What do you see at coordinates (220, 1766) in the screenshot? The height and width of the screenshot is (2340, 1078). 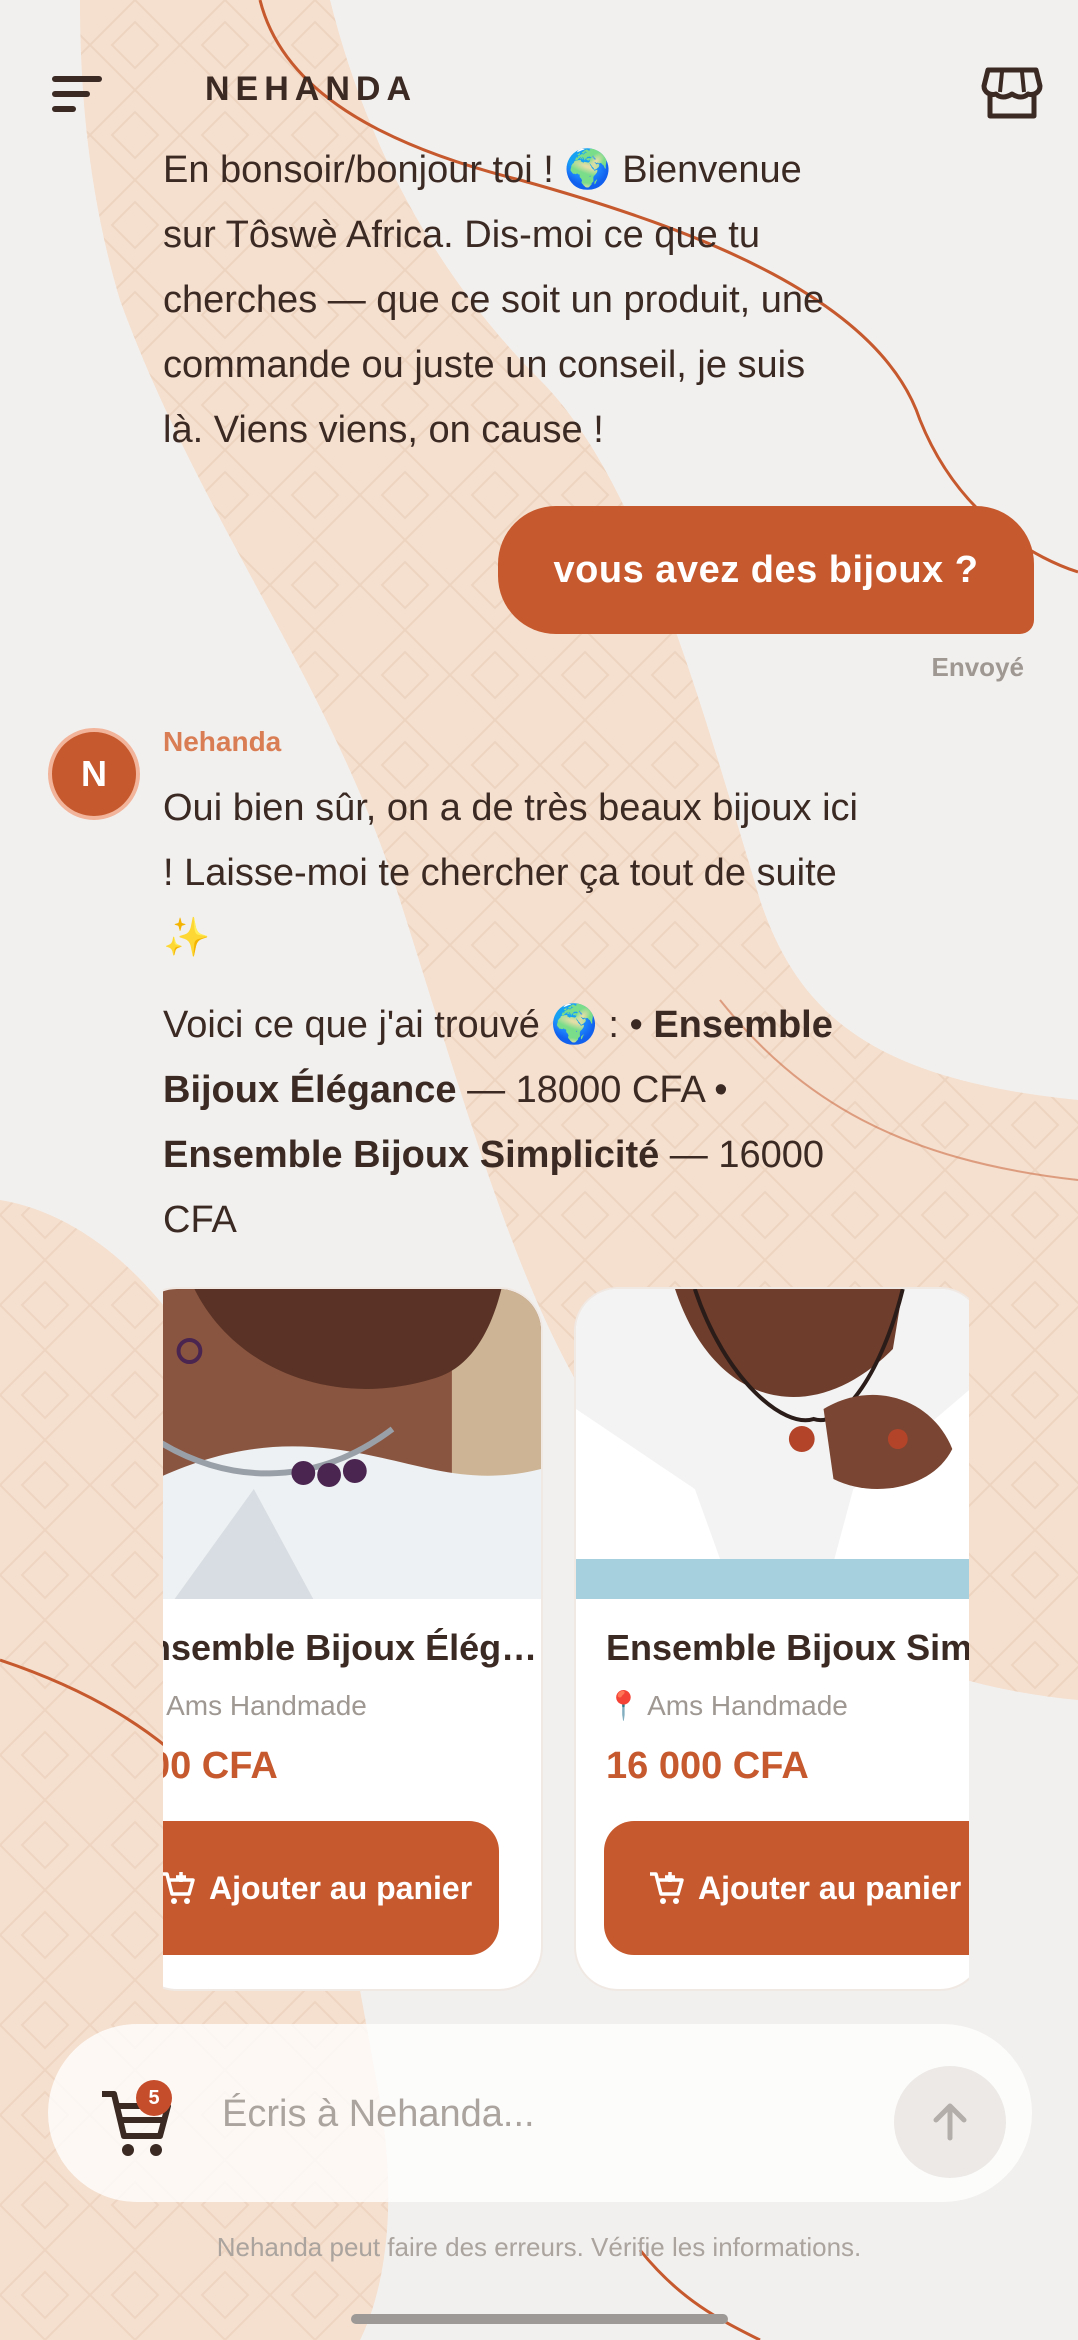 I see `product-price: 18 000 CFA` at bounding box center [220, 1766].